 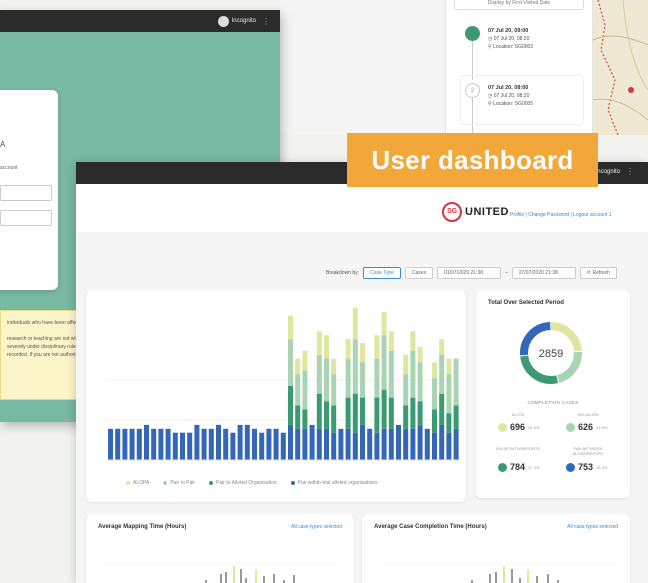 What do you see at coordinates (179, 483) in the screenshot?
I see `legend-item: Pair to Pair` at bounding box center [179, 483].